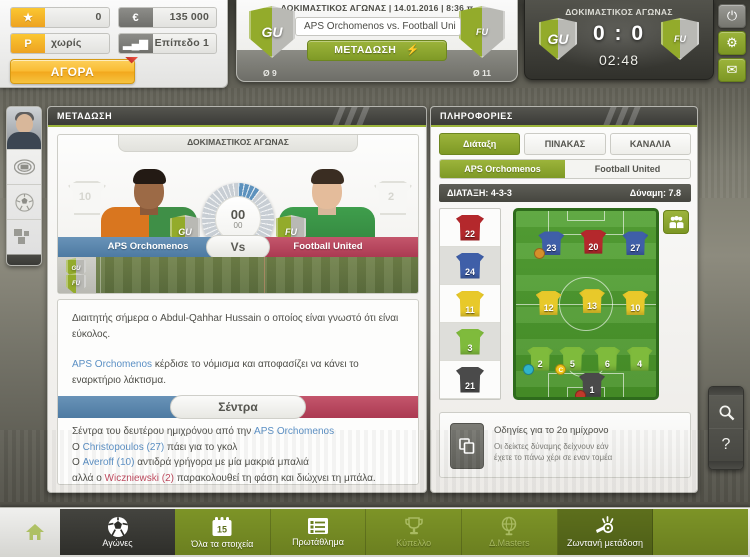 The image size is (750, 557). What do you see at coordinates (538, 360) in the screenshot?
I see `pitch-player: 2` at bounding box center [538, 360].